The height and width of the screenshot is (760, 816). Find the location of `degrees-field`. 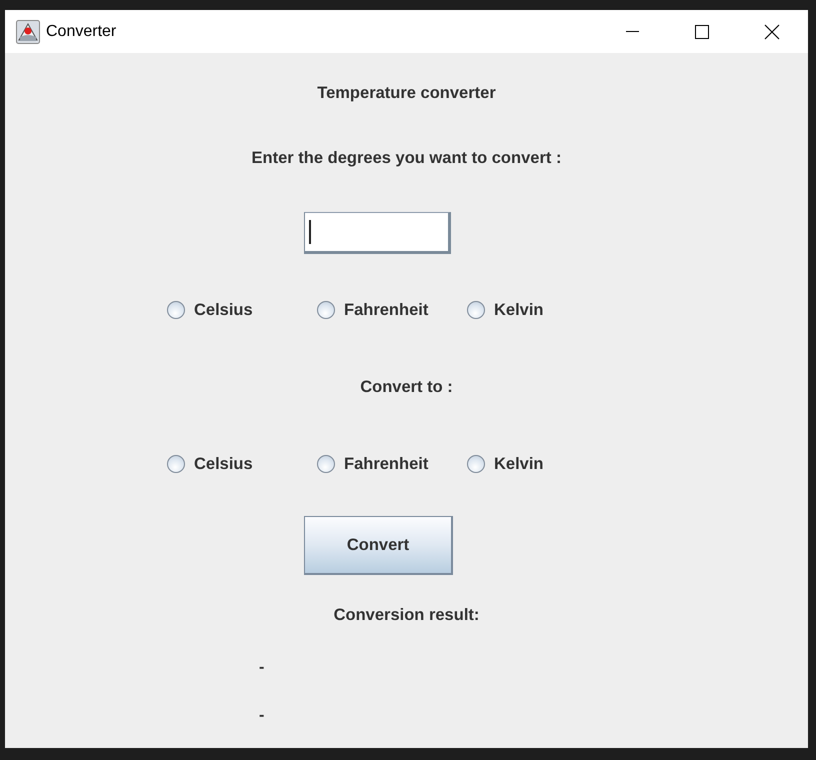

degrees-field is located at coordinates (377, 233).